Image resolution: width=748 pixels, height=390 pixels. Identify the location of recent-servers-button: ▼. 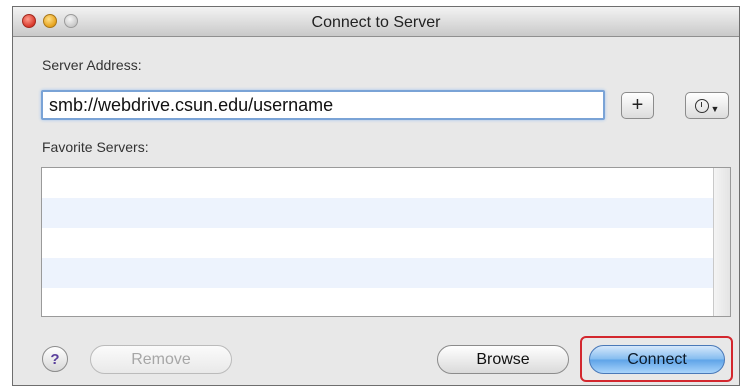
(707, 105).